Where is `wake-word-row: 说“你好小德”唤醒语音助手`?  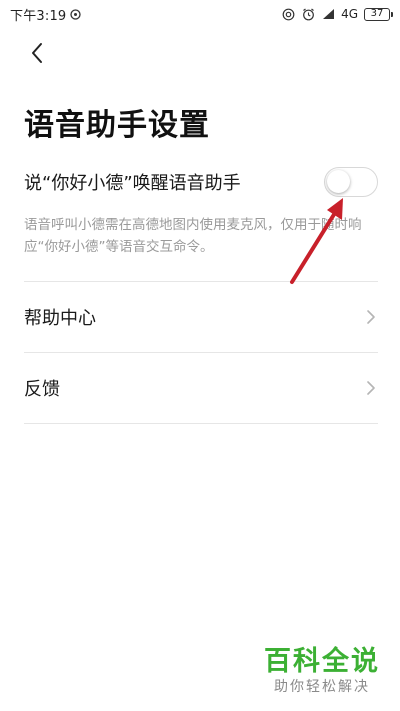
wake-word-row: 说“你好小德”唤醒语音助手 is located at coordinates (201, 182).